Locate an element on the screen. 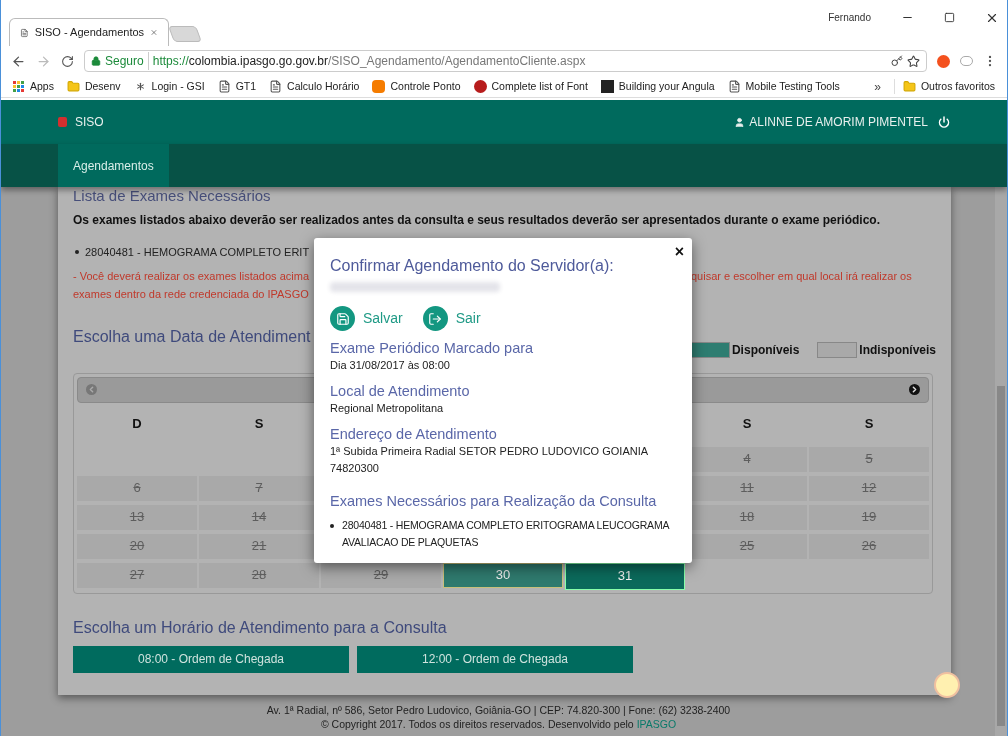  weekday-label: D is located at coordinates (137, 423).